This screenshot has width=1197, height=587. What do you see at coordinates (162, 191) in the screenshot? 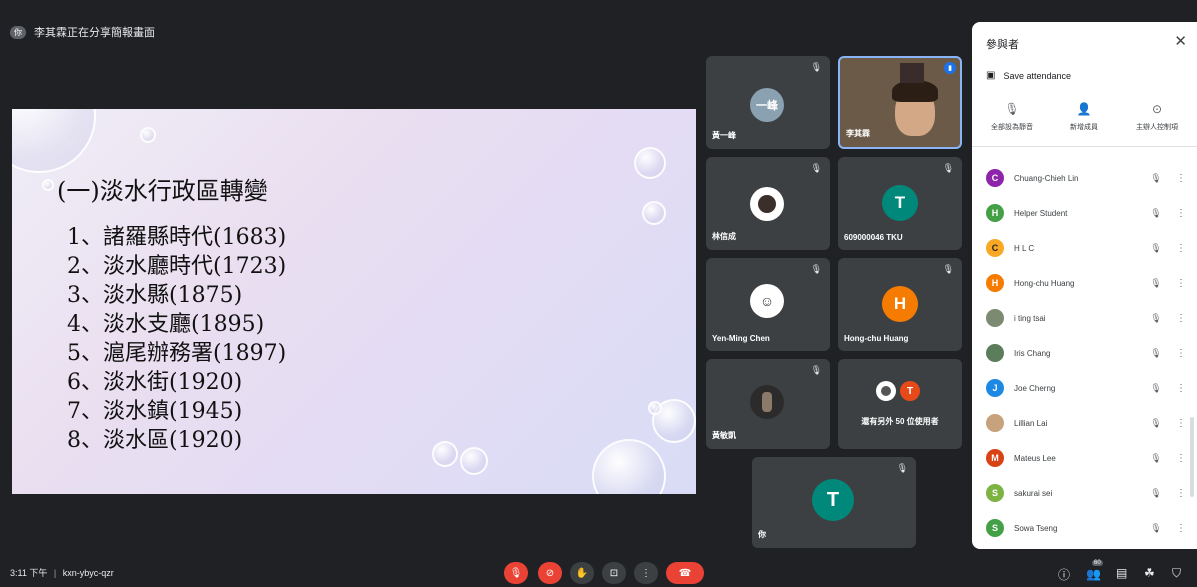
I see `slide-title: (一)淡水行政區轉變` at bounding box center [162, 191].